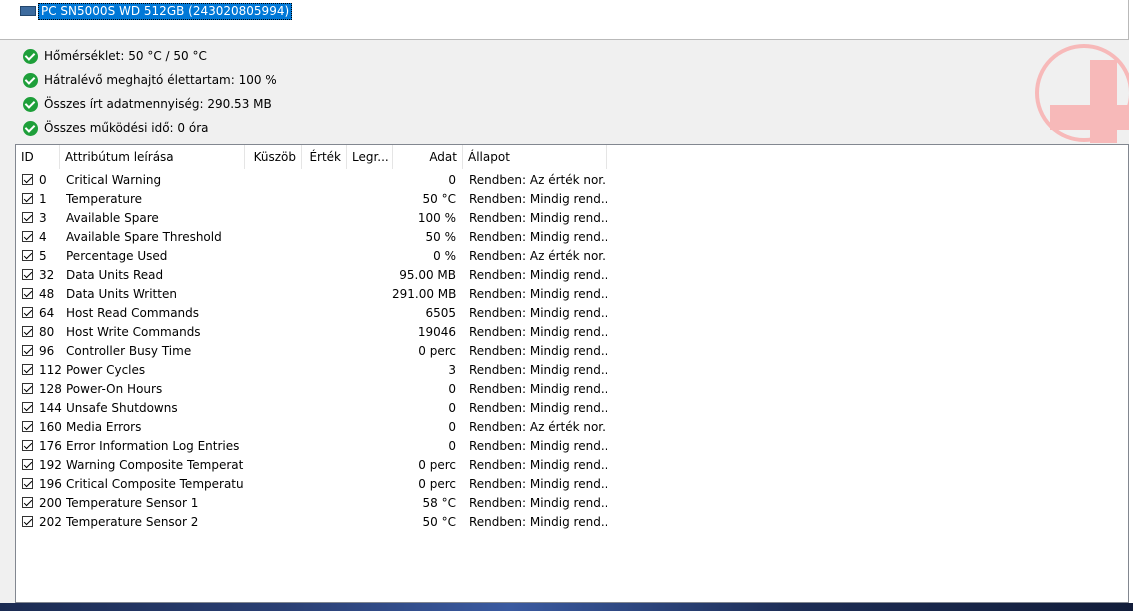  Describe the element at coordinates (50, 408) in the screenshot. I see `cell-id: 144` at that location.